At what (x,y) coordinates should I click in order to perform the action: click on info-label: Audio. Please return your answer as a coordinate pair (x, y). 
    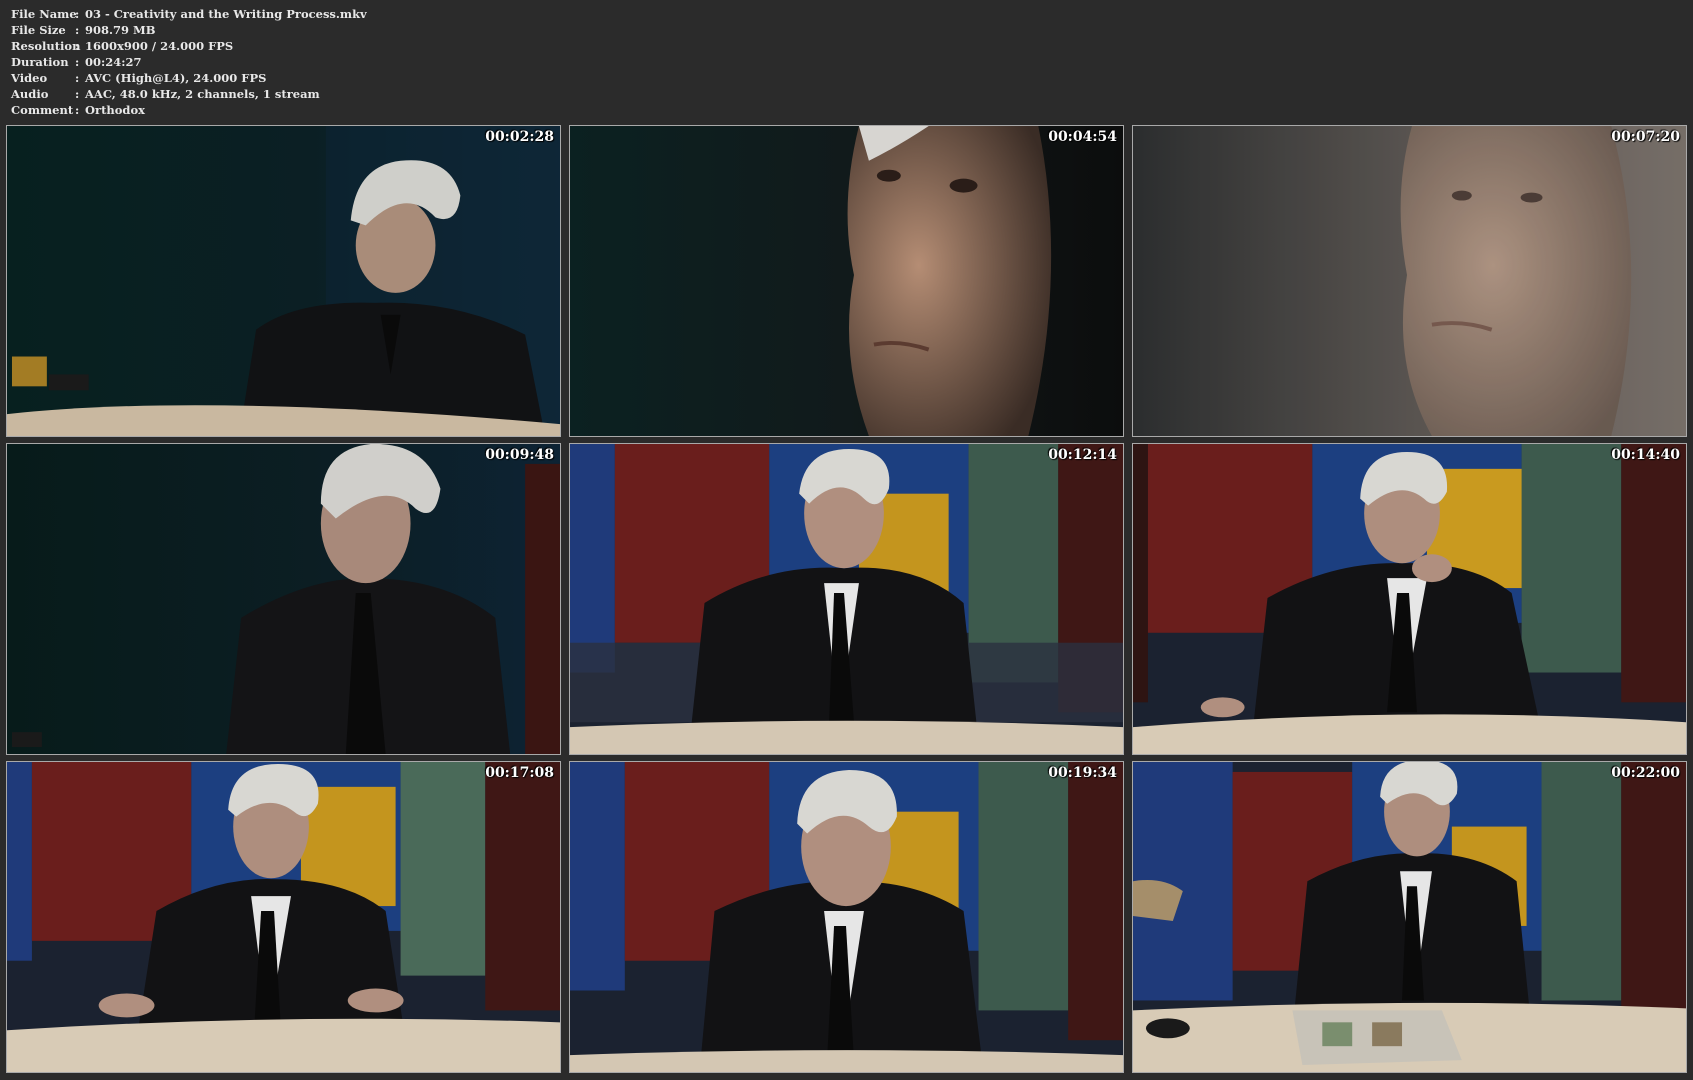
    Looking at the image, I should click on (30, 94).